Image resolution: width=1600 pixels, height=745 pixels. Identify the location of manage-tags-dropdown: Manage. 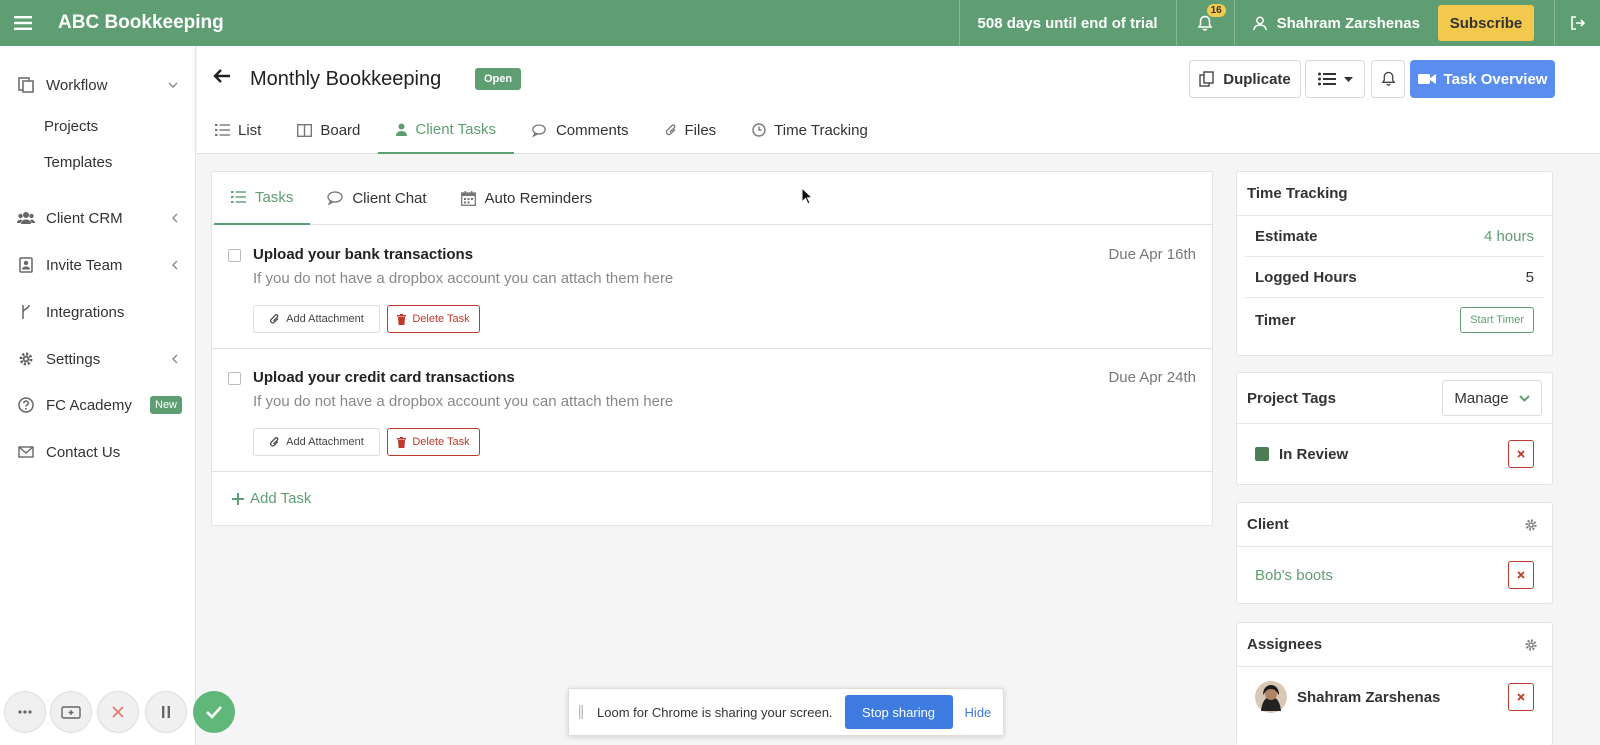
(1492, 398).